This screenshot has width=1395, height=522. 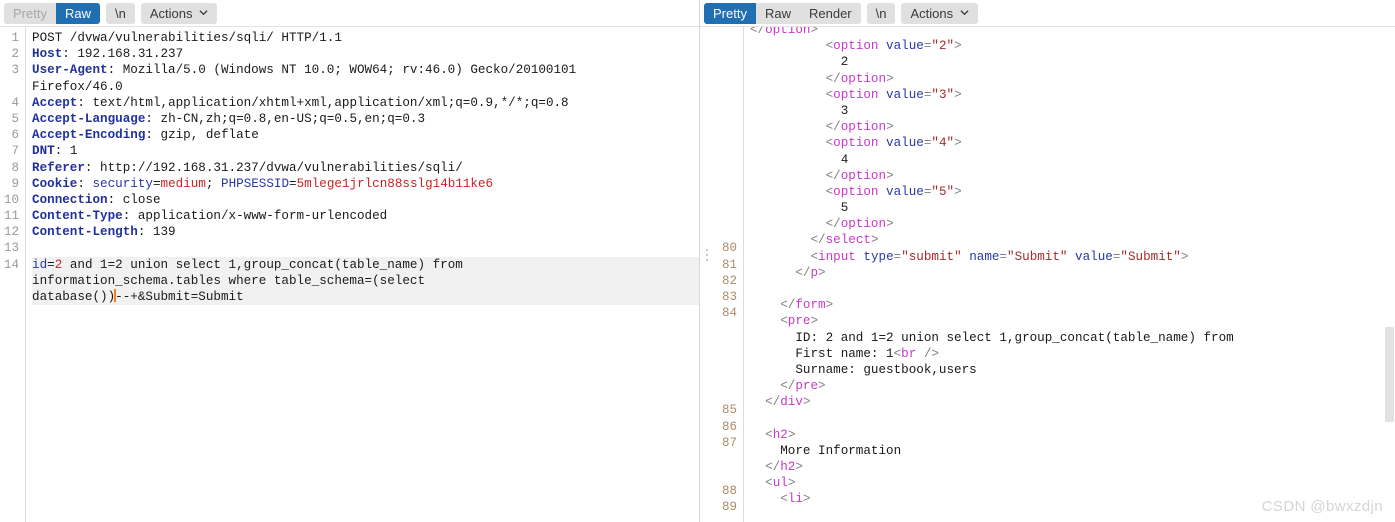 I want to click on code-line: 5, so click(x=1072, y=208).